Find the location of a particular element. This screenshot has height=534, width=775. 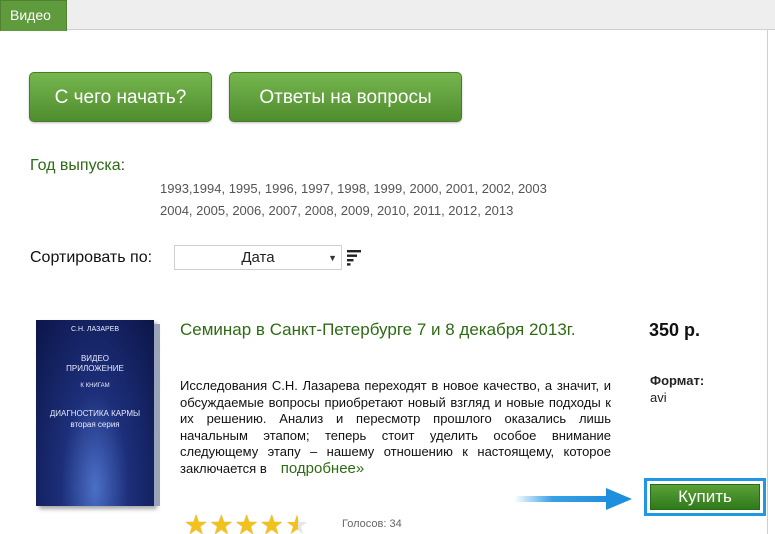

year-link-1998: 1998 is located at coordinates (351, 188).